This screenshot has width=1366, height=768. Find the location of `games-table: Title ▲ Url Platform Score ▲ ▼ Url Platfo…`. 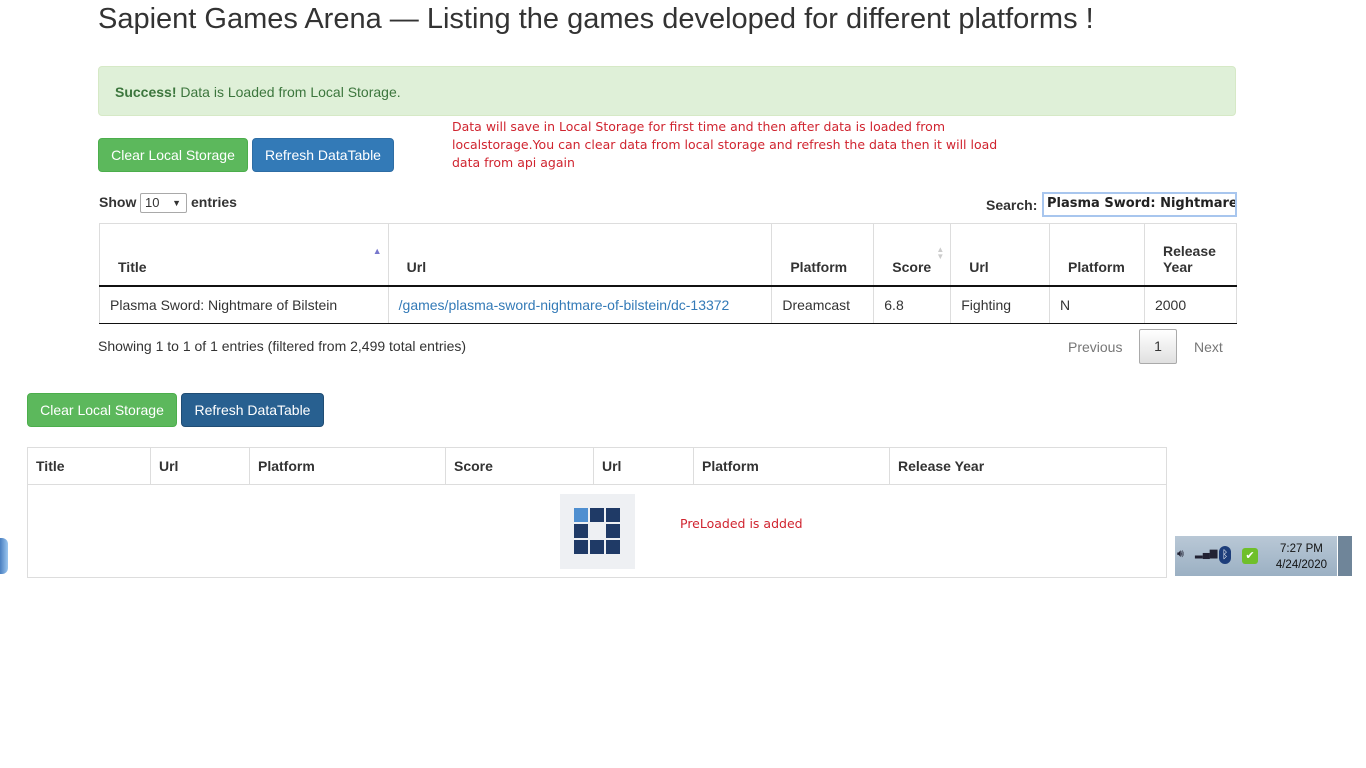

games-table: Title ▲ Url Platform Score ▲ ▼ Url Platfo… is located at coordinates (668, 273).